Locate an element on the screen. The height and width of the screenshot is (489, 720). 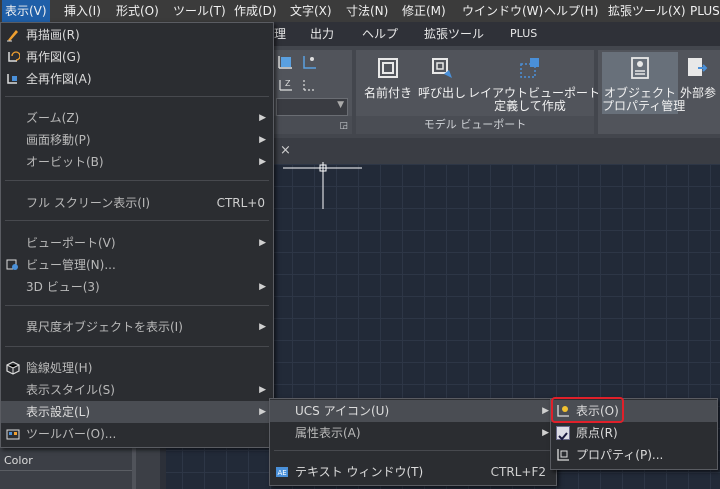
menu-dimension: 寸法(N) is located at coordinates (367, 11).